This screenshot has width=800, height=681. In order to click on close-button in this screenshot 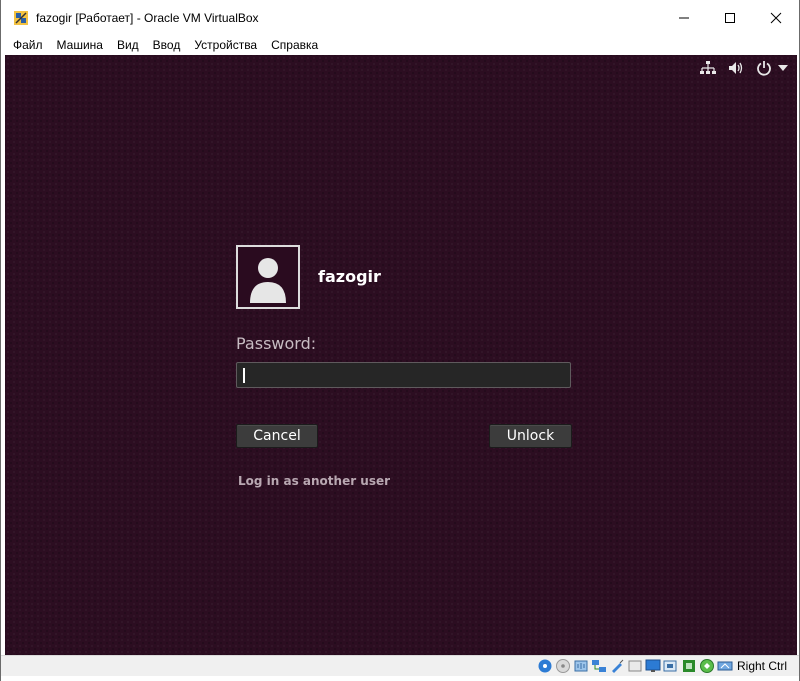, I will do `click(776, 17)`.